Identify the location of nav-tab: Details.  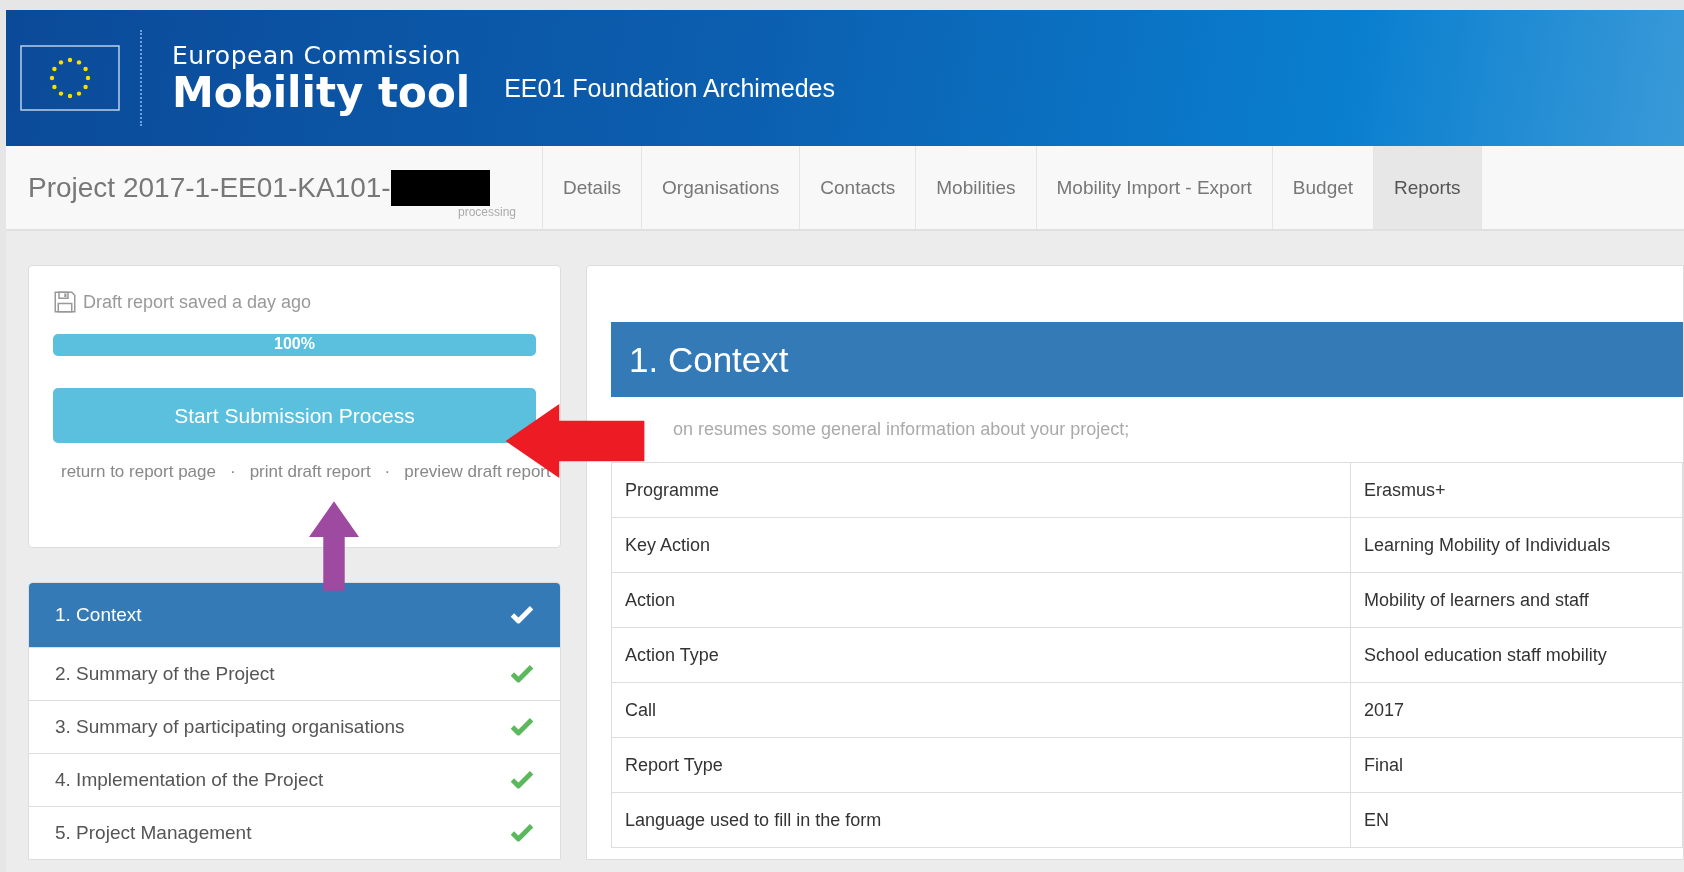
(593, 187).